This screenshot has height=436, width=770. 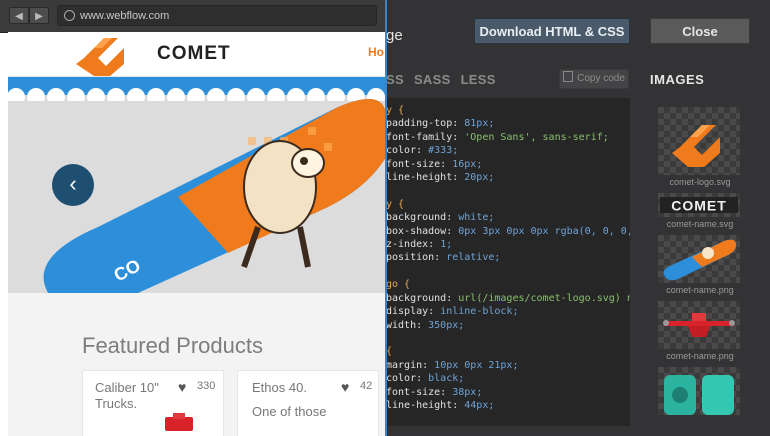 I want to click on image-thumb-trucks, so click(x=699, y=325).